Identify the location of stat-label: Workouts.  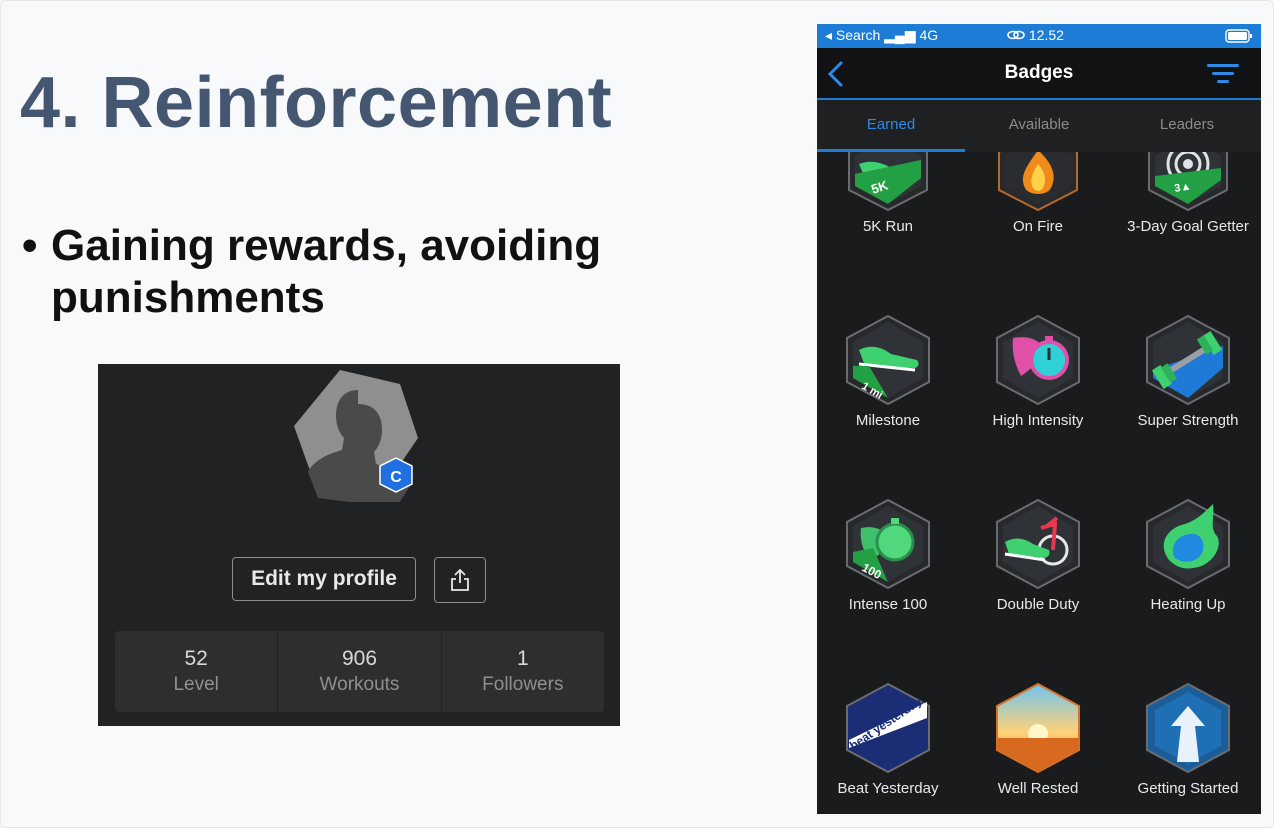
(359, 684).